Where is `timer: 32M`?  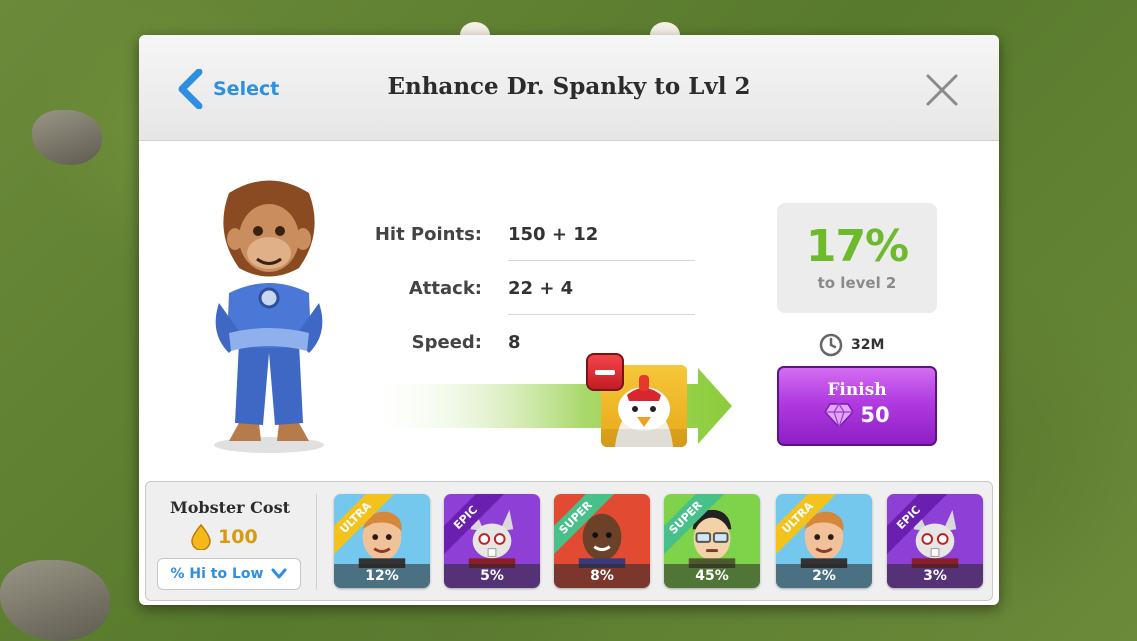
timer: 32M is located at coordinates (851, 345).